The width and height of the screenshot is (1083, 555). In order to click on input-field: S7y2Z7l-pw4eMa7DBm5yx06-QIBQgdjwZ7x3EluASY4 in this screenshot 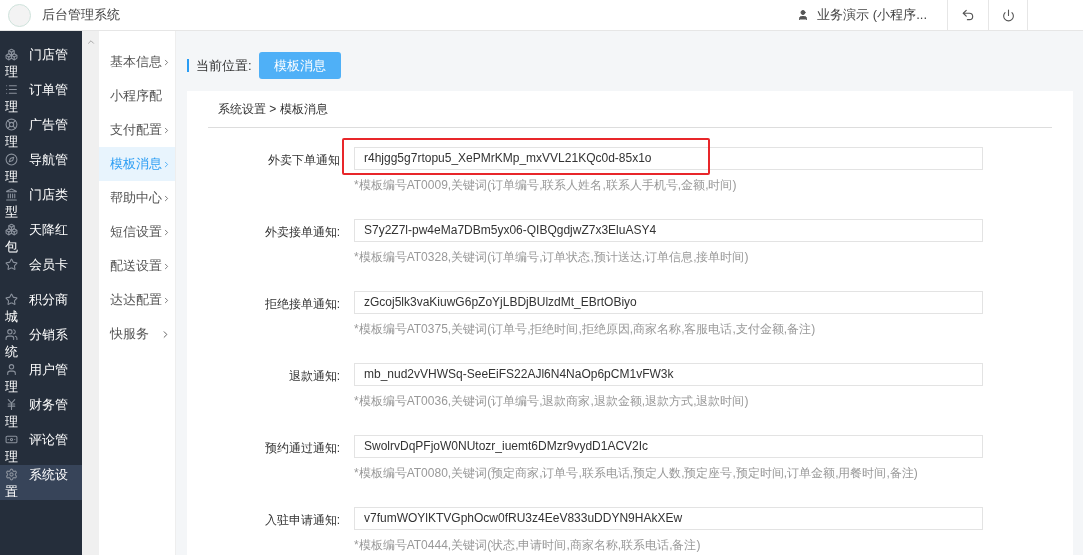, I will do `click(668, 230)`.